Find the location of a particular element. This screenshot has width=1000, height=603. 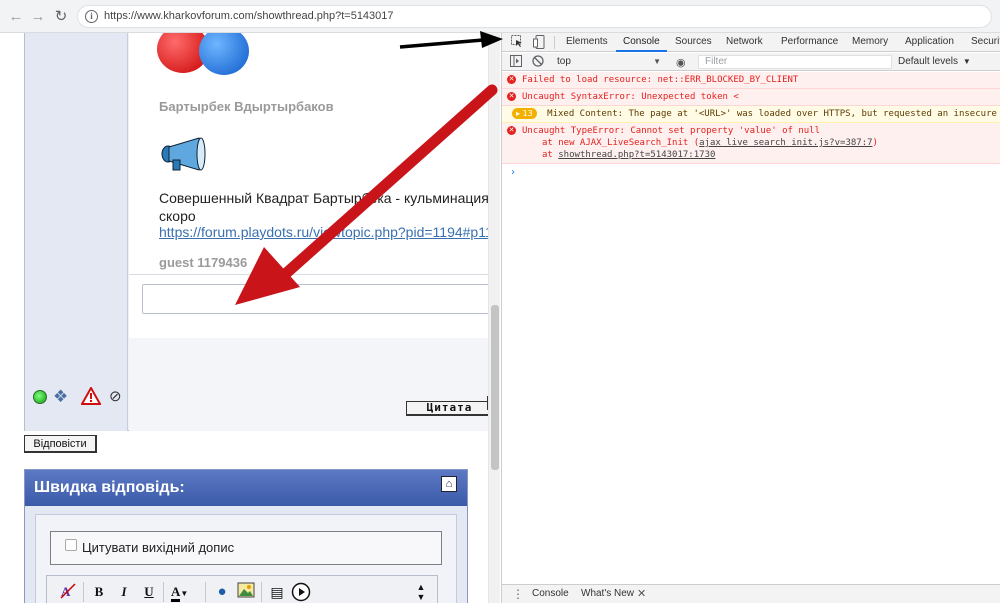

users-icon: ❖ is located at coordinates (60, 397).